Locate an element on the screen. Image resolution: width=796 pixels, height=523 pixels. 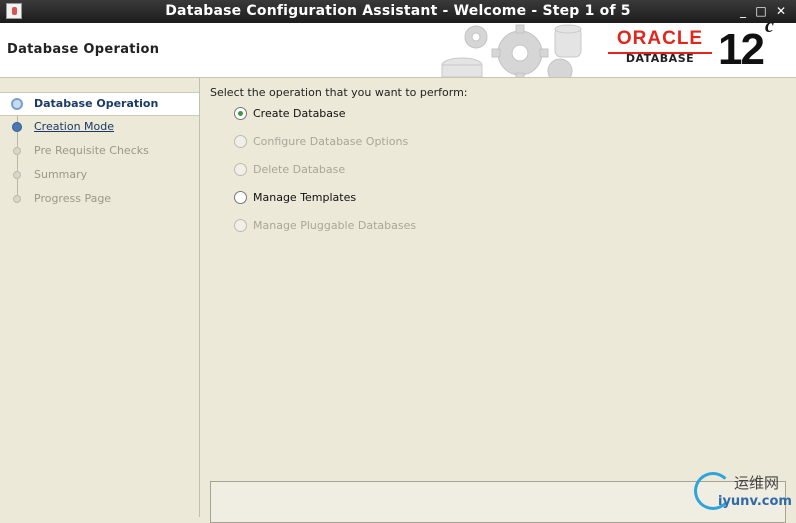
option-label: Configure Database Options is located at coordinates (331, 141).